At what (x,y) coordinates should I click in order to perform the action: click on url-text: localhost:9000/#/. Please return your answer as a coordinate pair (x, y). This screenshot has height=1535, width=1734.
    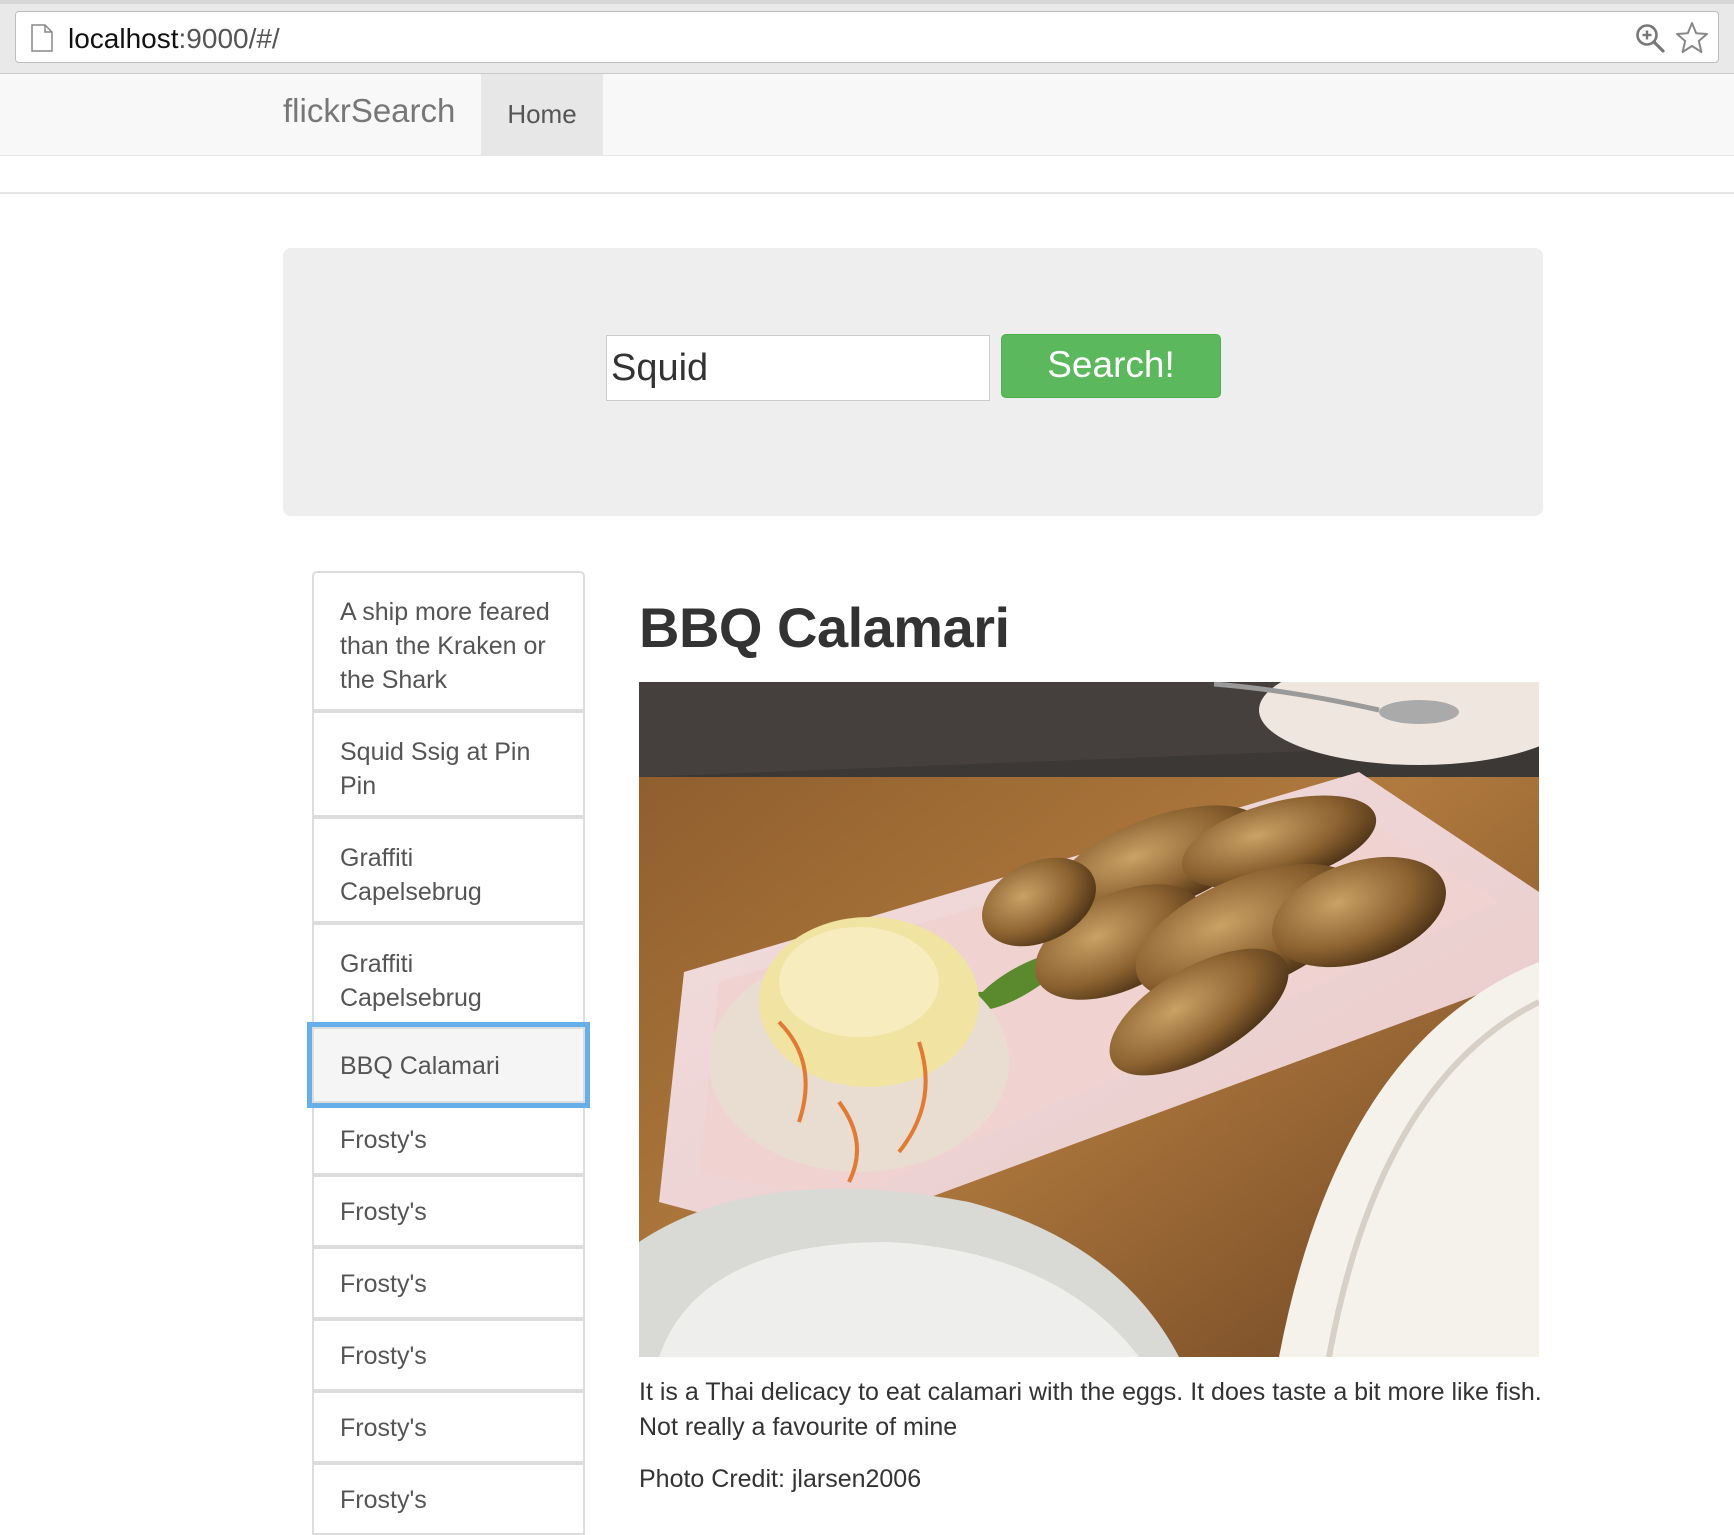
    Looking at the image, I should click on (174, 39).